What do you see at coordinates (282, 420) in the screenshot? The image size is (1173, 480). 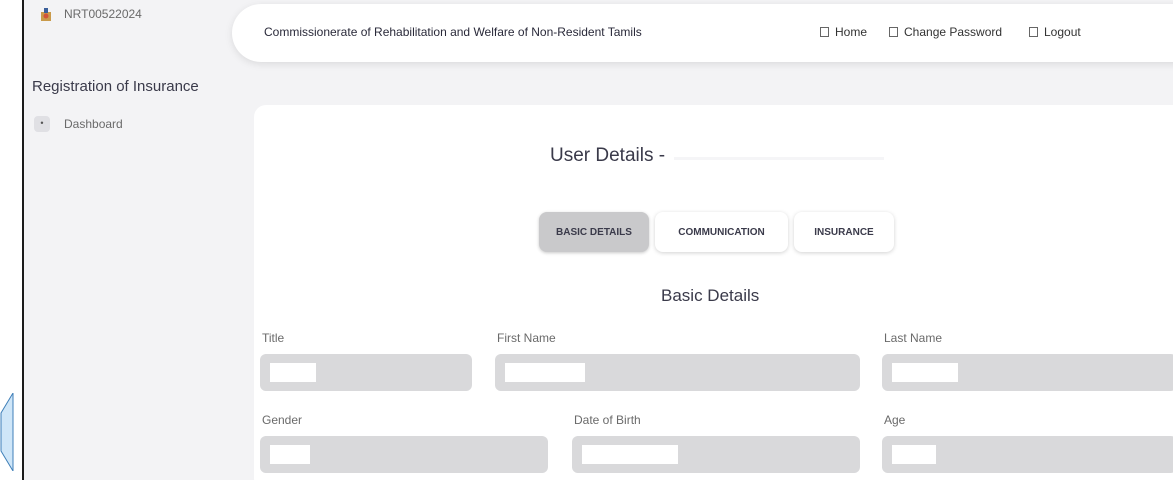 I see `gender-label: Gender` at bounding box center [282, 420].